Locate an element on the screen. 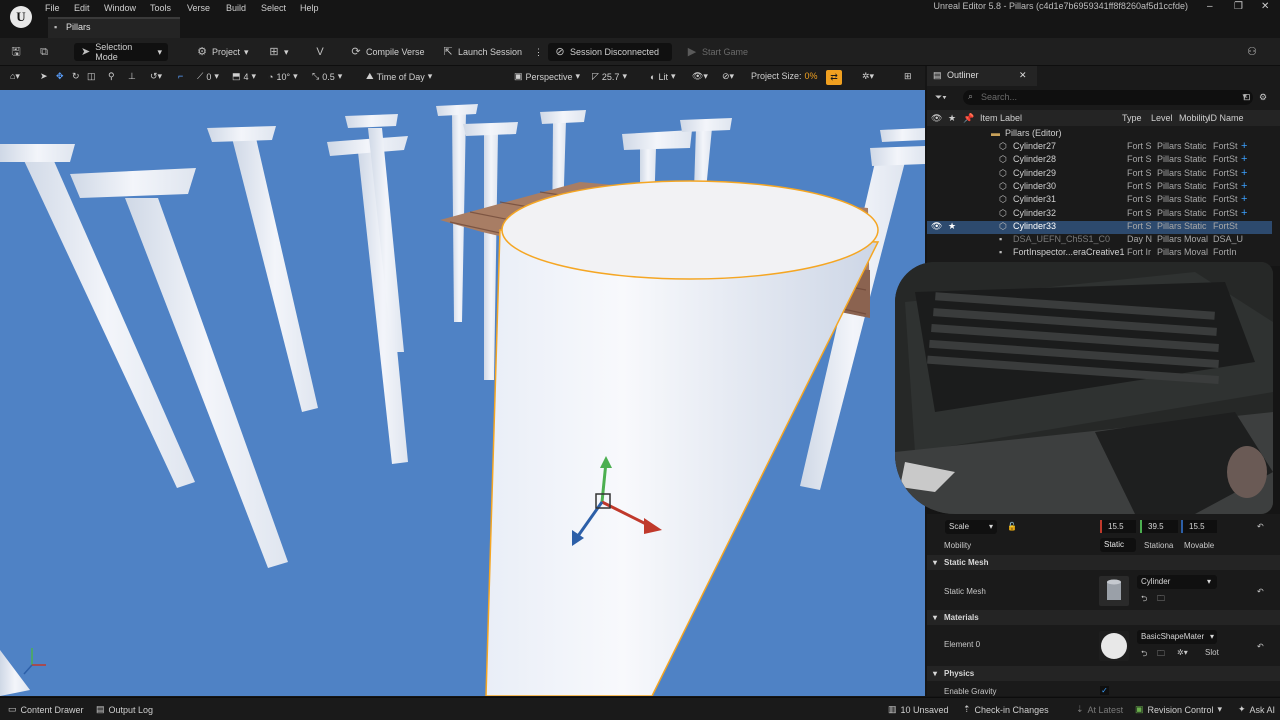  rotate-tool-icon: ↻ is located at coordinates (76, 76).